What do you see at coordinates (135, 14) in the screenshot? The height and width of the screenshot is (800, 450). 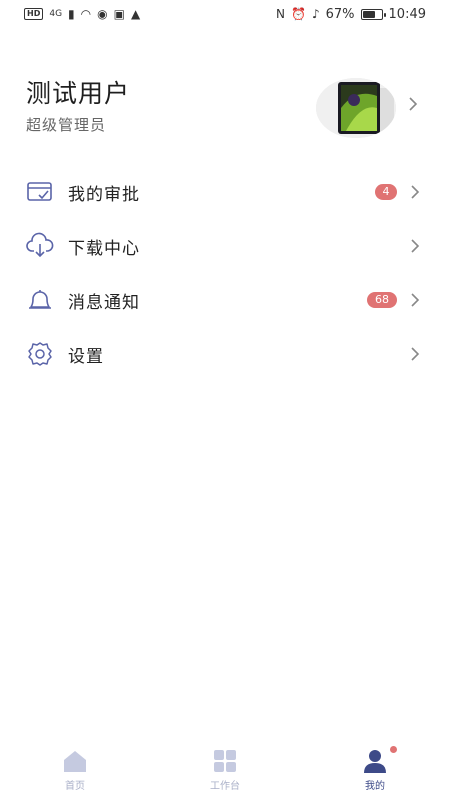 I see `warning-icon: ▲` at bounding box center [135, 14].